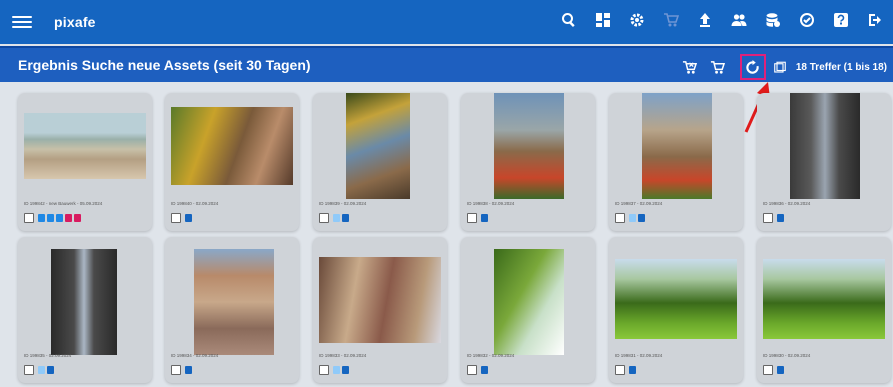 This screenshot has height=387, width=893. Describe the element at coordinates (48, 355) in the screenshot. I see `asset-caption: ID 199835 - 02.09.2024` at that location.